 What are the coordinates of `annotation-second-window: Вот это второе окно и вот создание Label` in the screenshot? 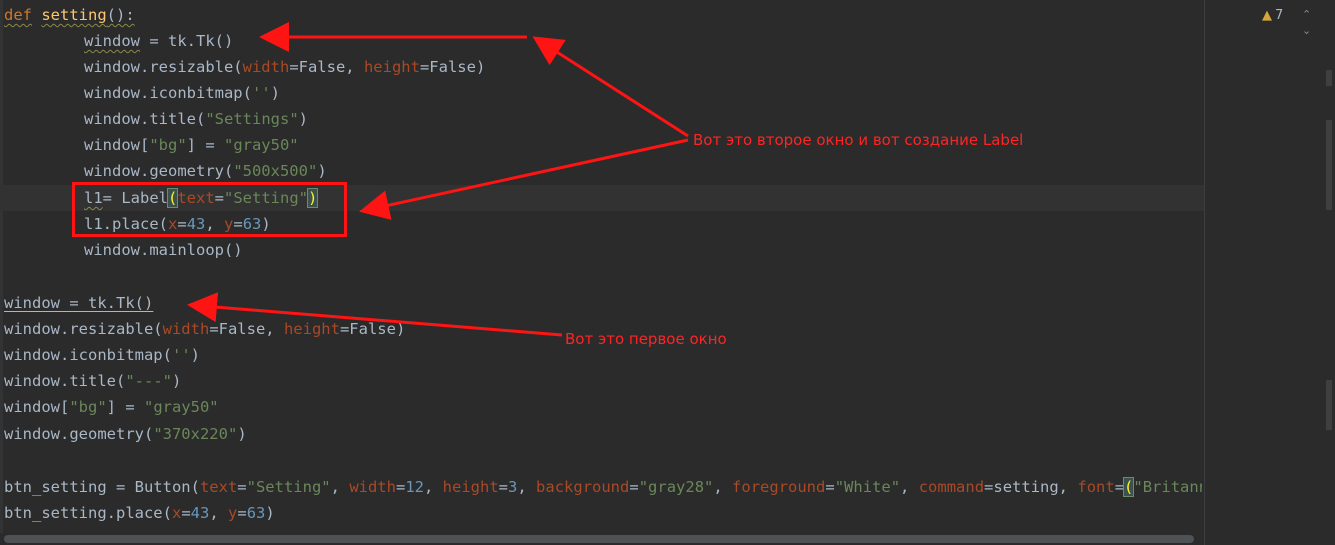 It's located at (858, 140).